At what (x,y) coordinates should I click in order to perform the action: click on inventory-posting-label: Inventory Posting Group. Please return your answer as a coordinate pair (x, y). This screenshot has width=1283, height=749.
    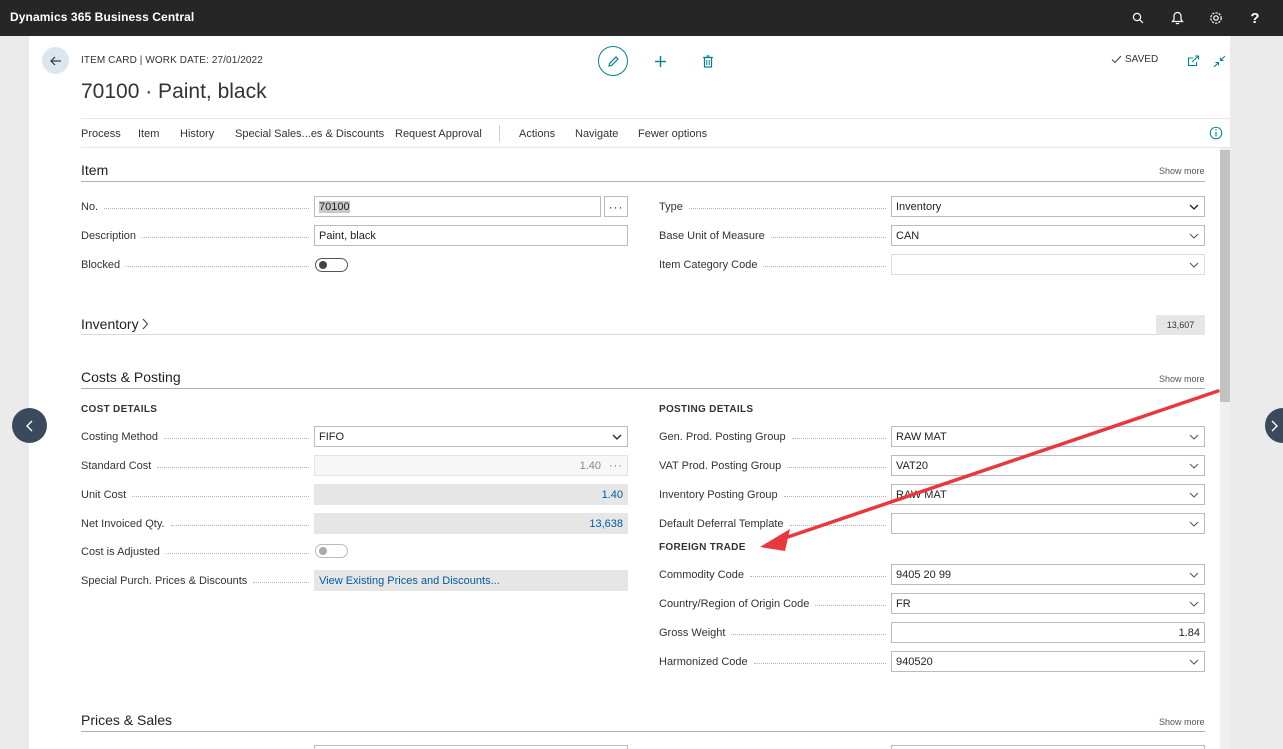
    Looking at the image, I should click on (775, 495).